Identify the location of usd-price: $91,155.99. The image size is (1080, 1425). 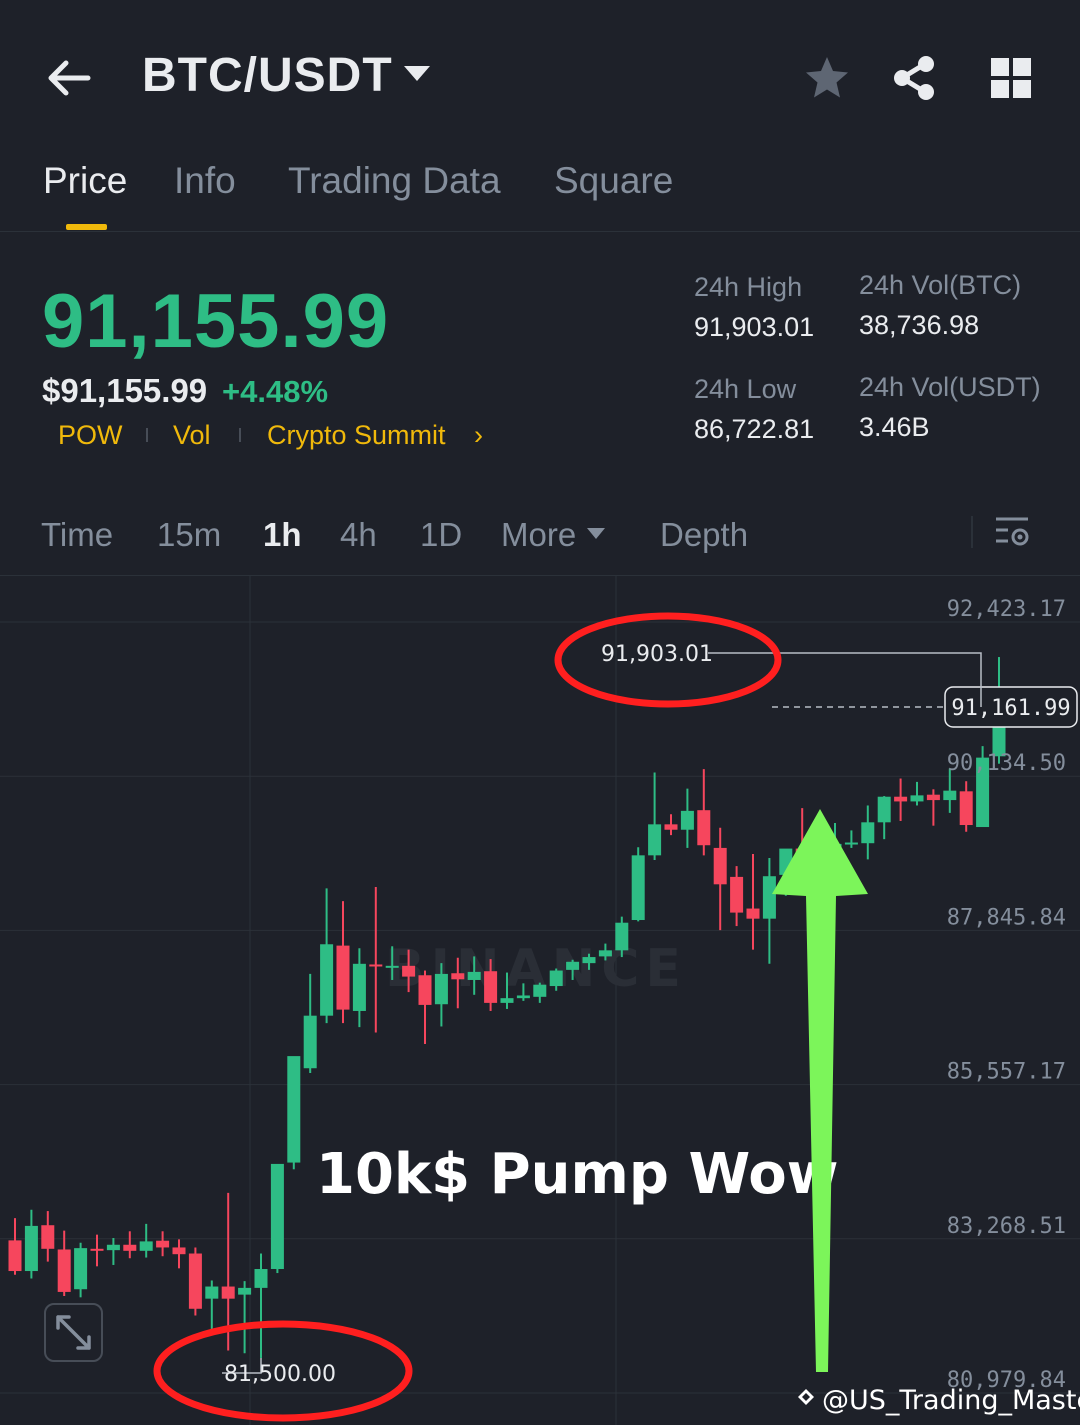
(125, 390).